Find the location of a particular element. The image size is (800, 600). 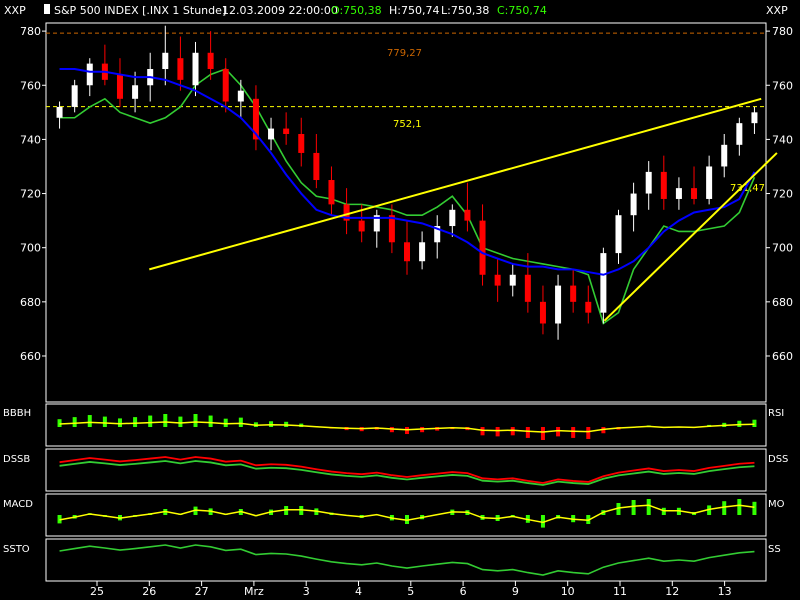

x-tick-label: 12 is located at coordinates (672, 591).